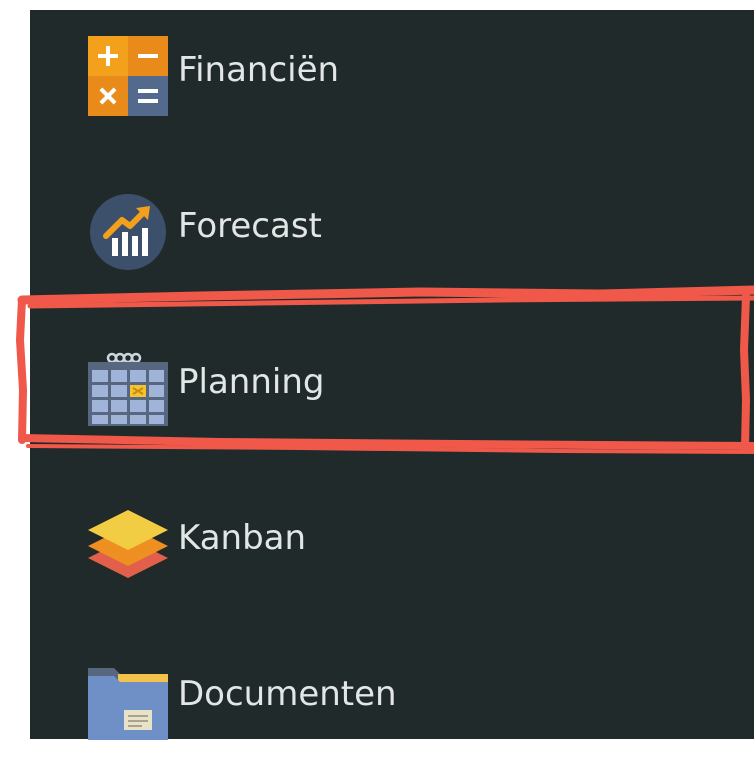 This screenshot has height=764, width=754. Describe the element at coordinates (128, 544) in the screenshot. I see `layers-icon` at that location.